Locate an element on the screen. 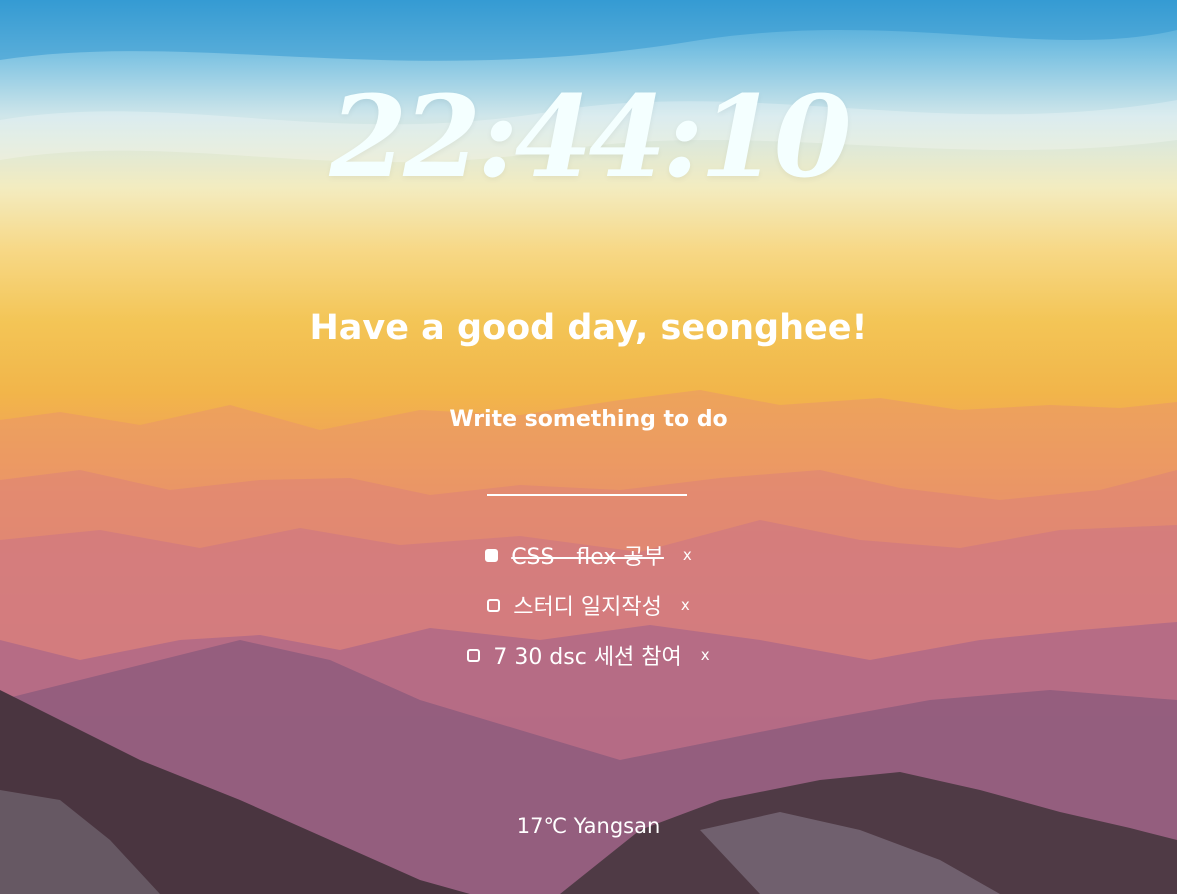 Image resolution: width=1177 pixels, height=894 pixels. todo-item: 7 30 dsc 세션 참여 x is located at coordinates (588, 655).